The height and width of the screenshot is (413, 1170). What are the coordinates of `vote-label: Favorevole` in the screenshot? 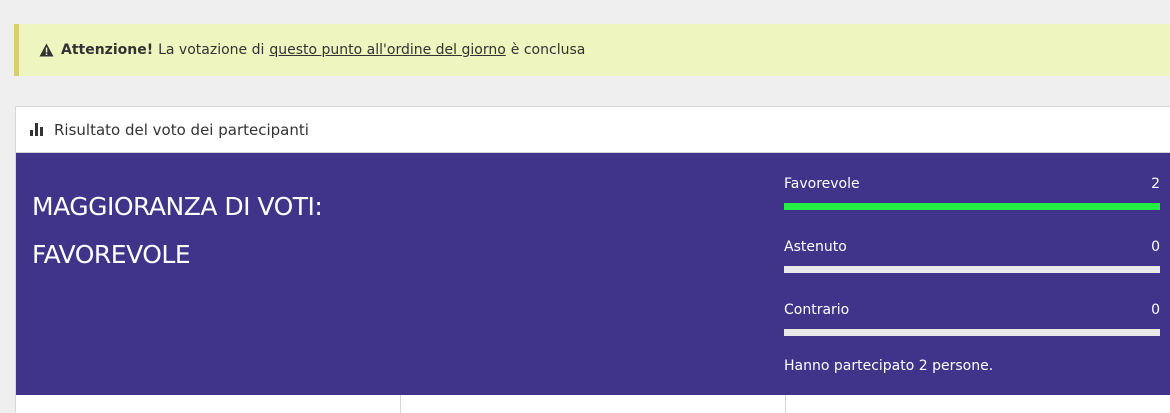 It's located at (822, 184).